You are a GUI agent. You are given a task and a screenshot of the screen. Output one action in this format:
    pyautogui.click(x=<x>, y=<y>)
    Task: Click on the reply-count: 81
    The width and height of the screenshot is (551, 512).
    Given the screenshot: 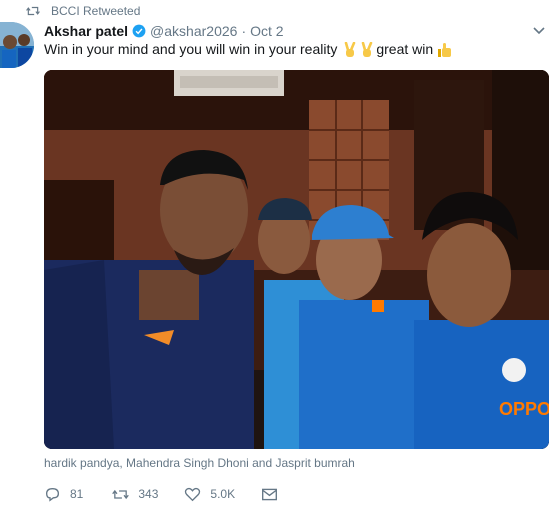 What is the action you would take?
    pyautogui.click(x=77, y=494)
    